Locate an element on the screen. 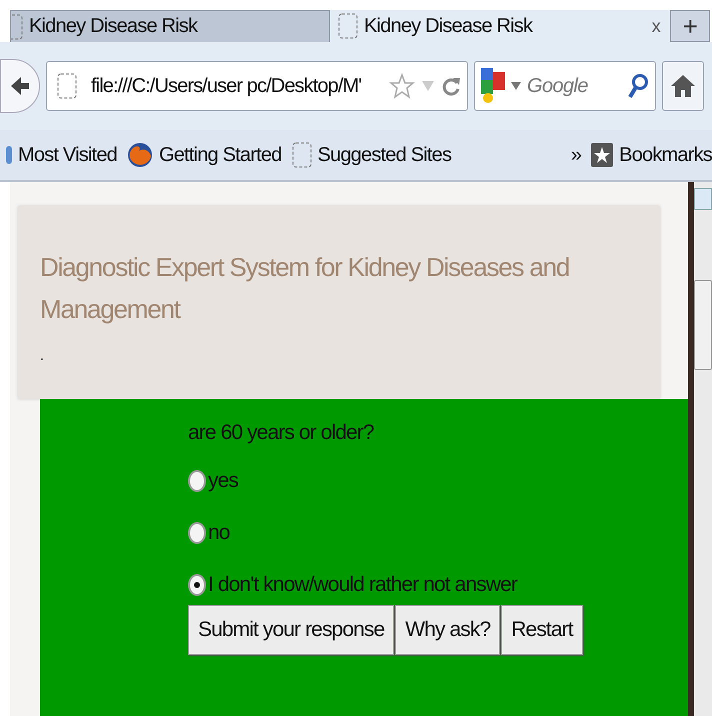  bookmark-item: Suggested Sites is located at coordinates (372, 155).